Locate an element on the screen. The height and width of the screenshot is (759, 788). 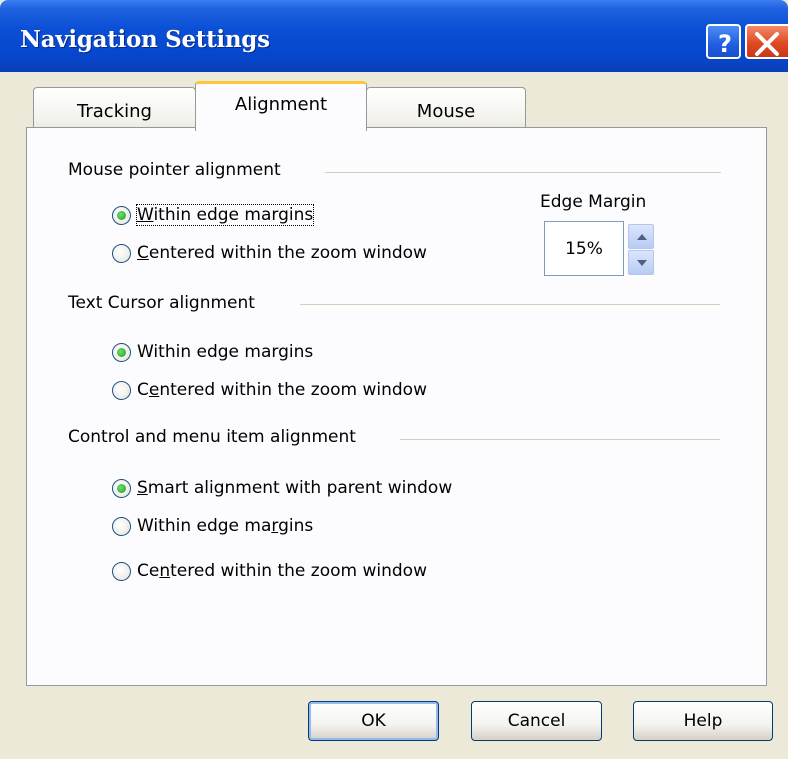
radio-text-centered: Centered within the zoom window is located at coordinates (269, 390).